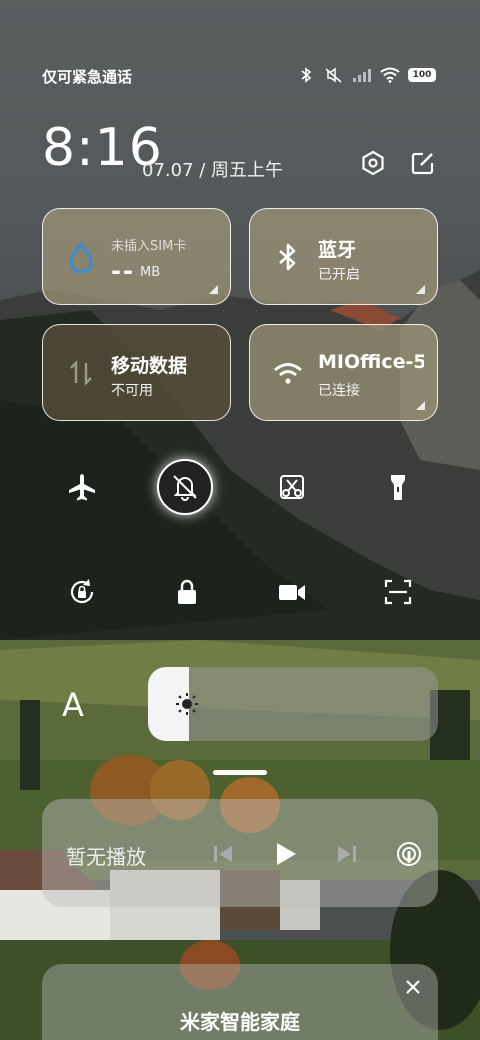 This screenshot has width=480, height=1040. What do you see at coordinates (132, 391) in the screenshot?
I see `mobile-data-status: 不可用` at bounding box center [132, 391].